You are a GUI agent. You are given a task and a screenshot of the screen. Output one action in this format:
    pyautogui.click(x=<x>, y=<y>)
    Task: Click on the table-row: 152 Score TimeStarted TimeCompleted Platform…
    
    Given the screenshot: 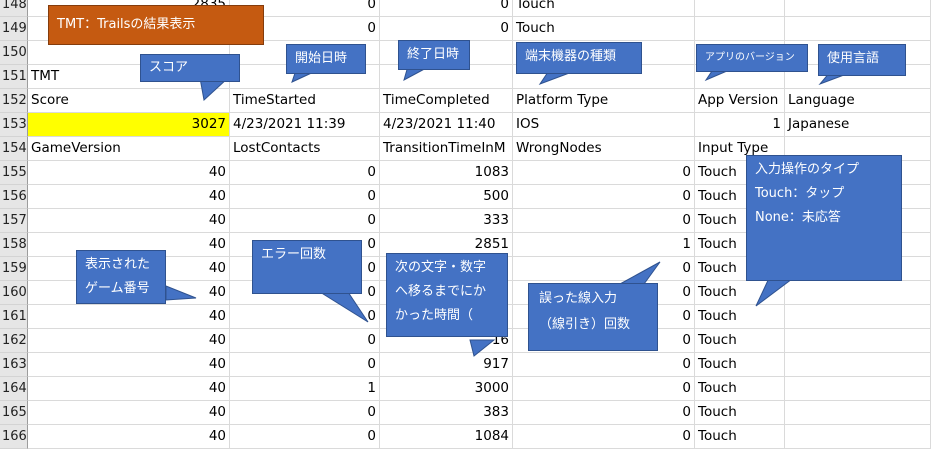 What is the action you would take?
    pyautogui.click(x=465, y=101)
    